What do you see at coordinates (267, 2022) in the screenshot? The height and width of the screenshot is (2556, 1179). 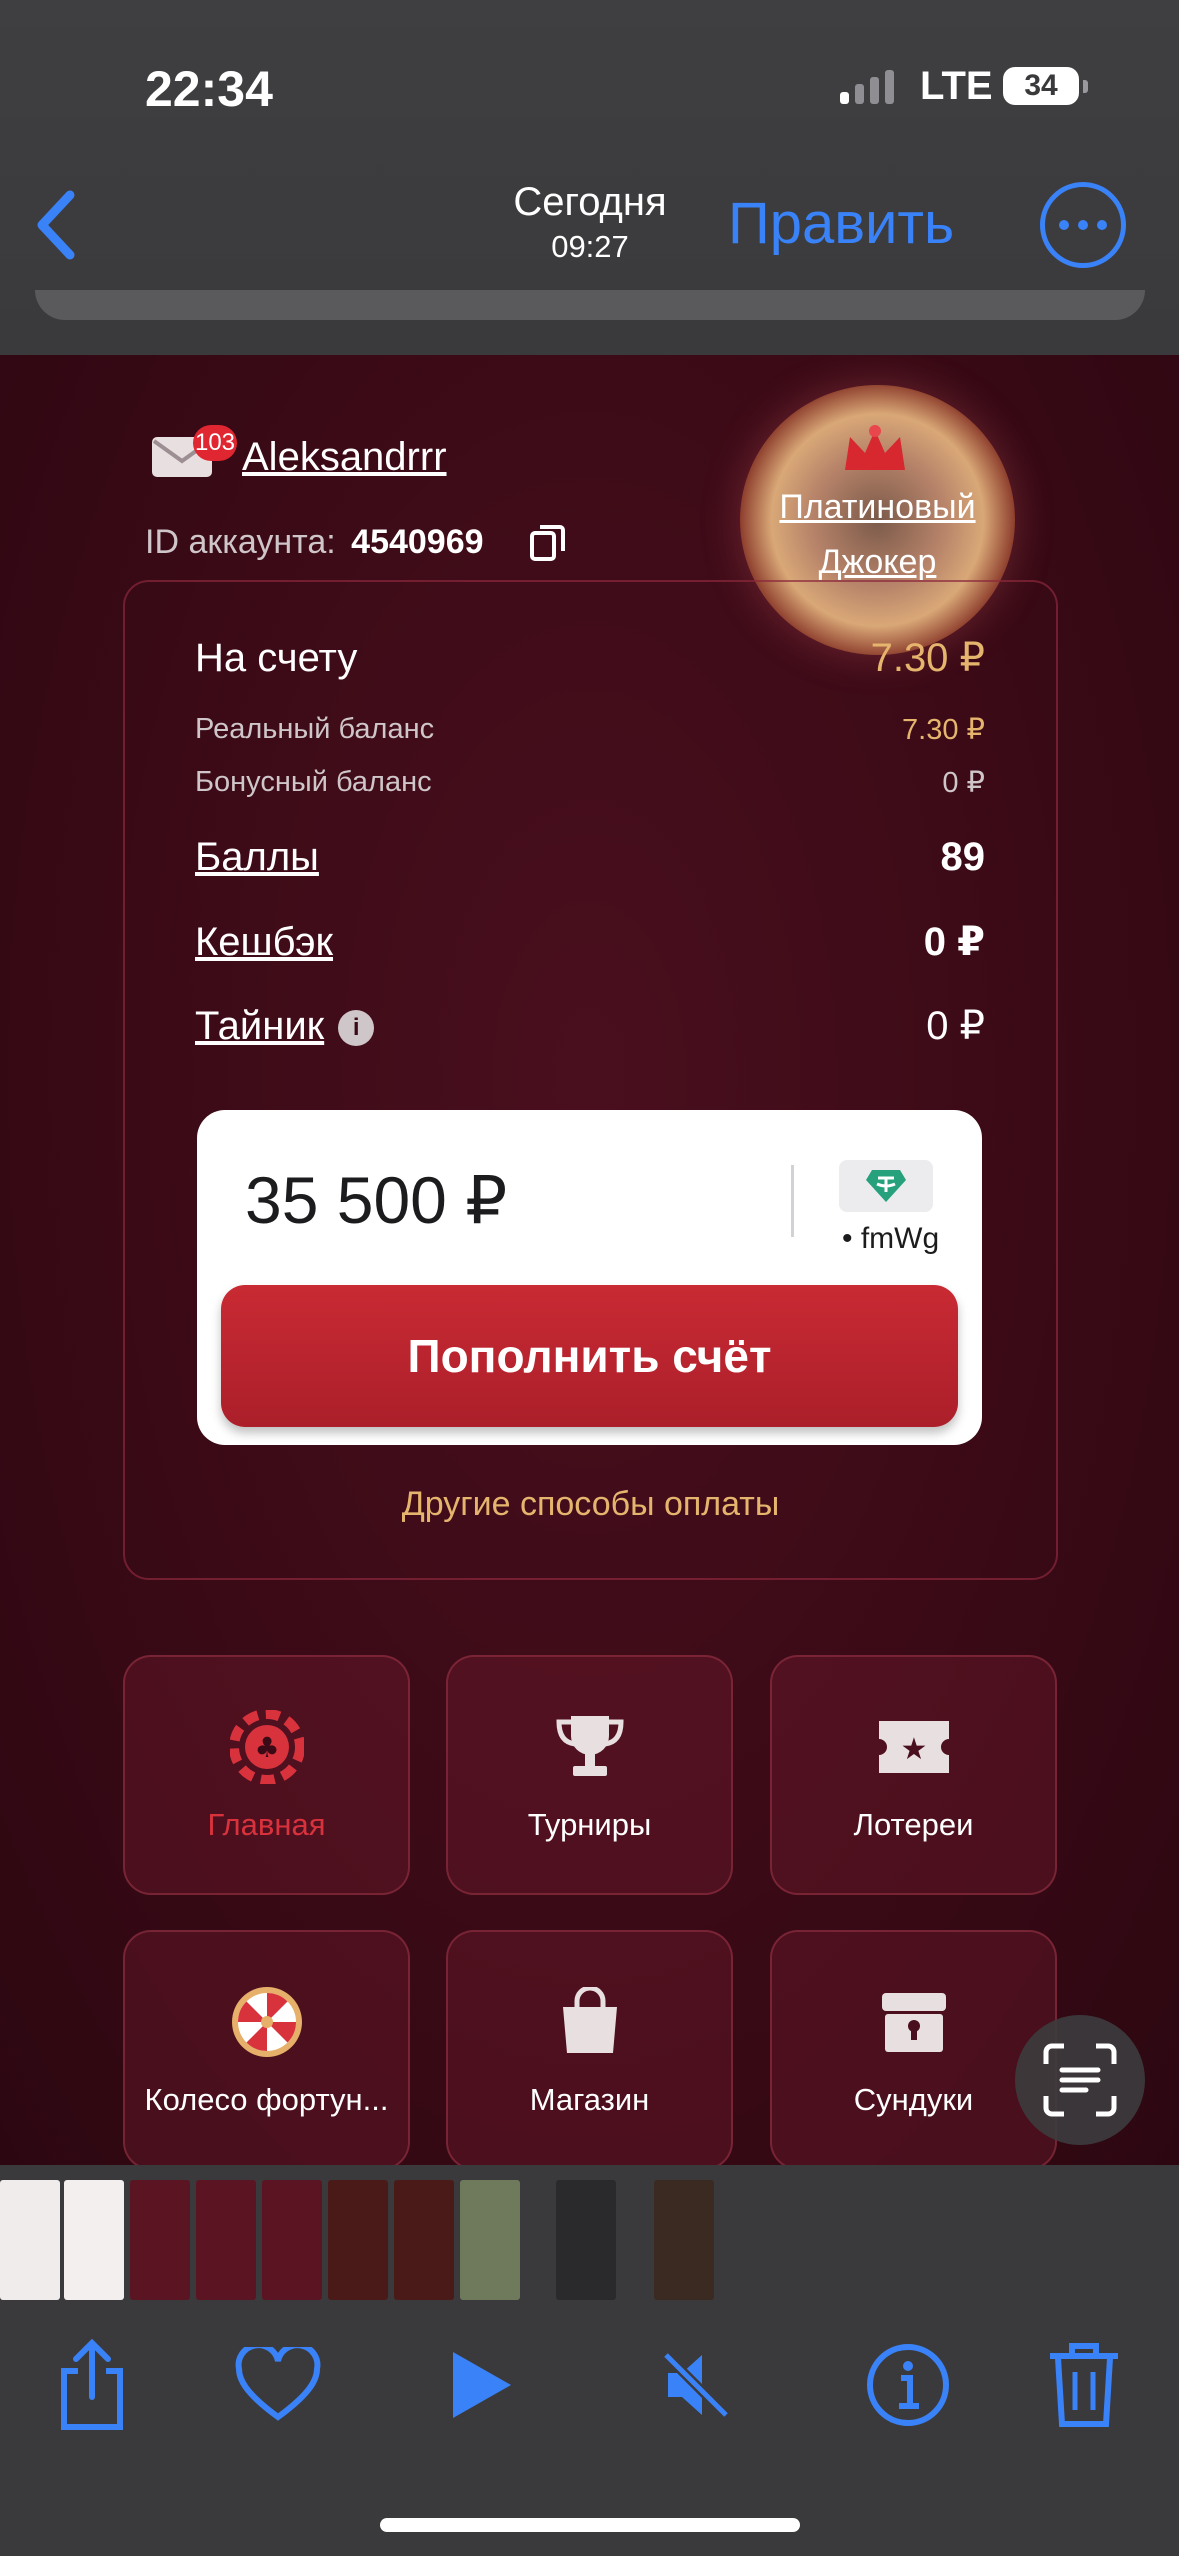 I see `fortune-wheel-icon` at bounding box center [267, 2022].